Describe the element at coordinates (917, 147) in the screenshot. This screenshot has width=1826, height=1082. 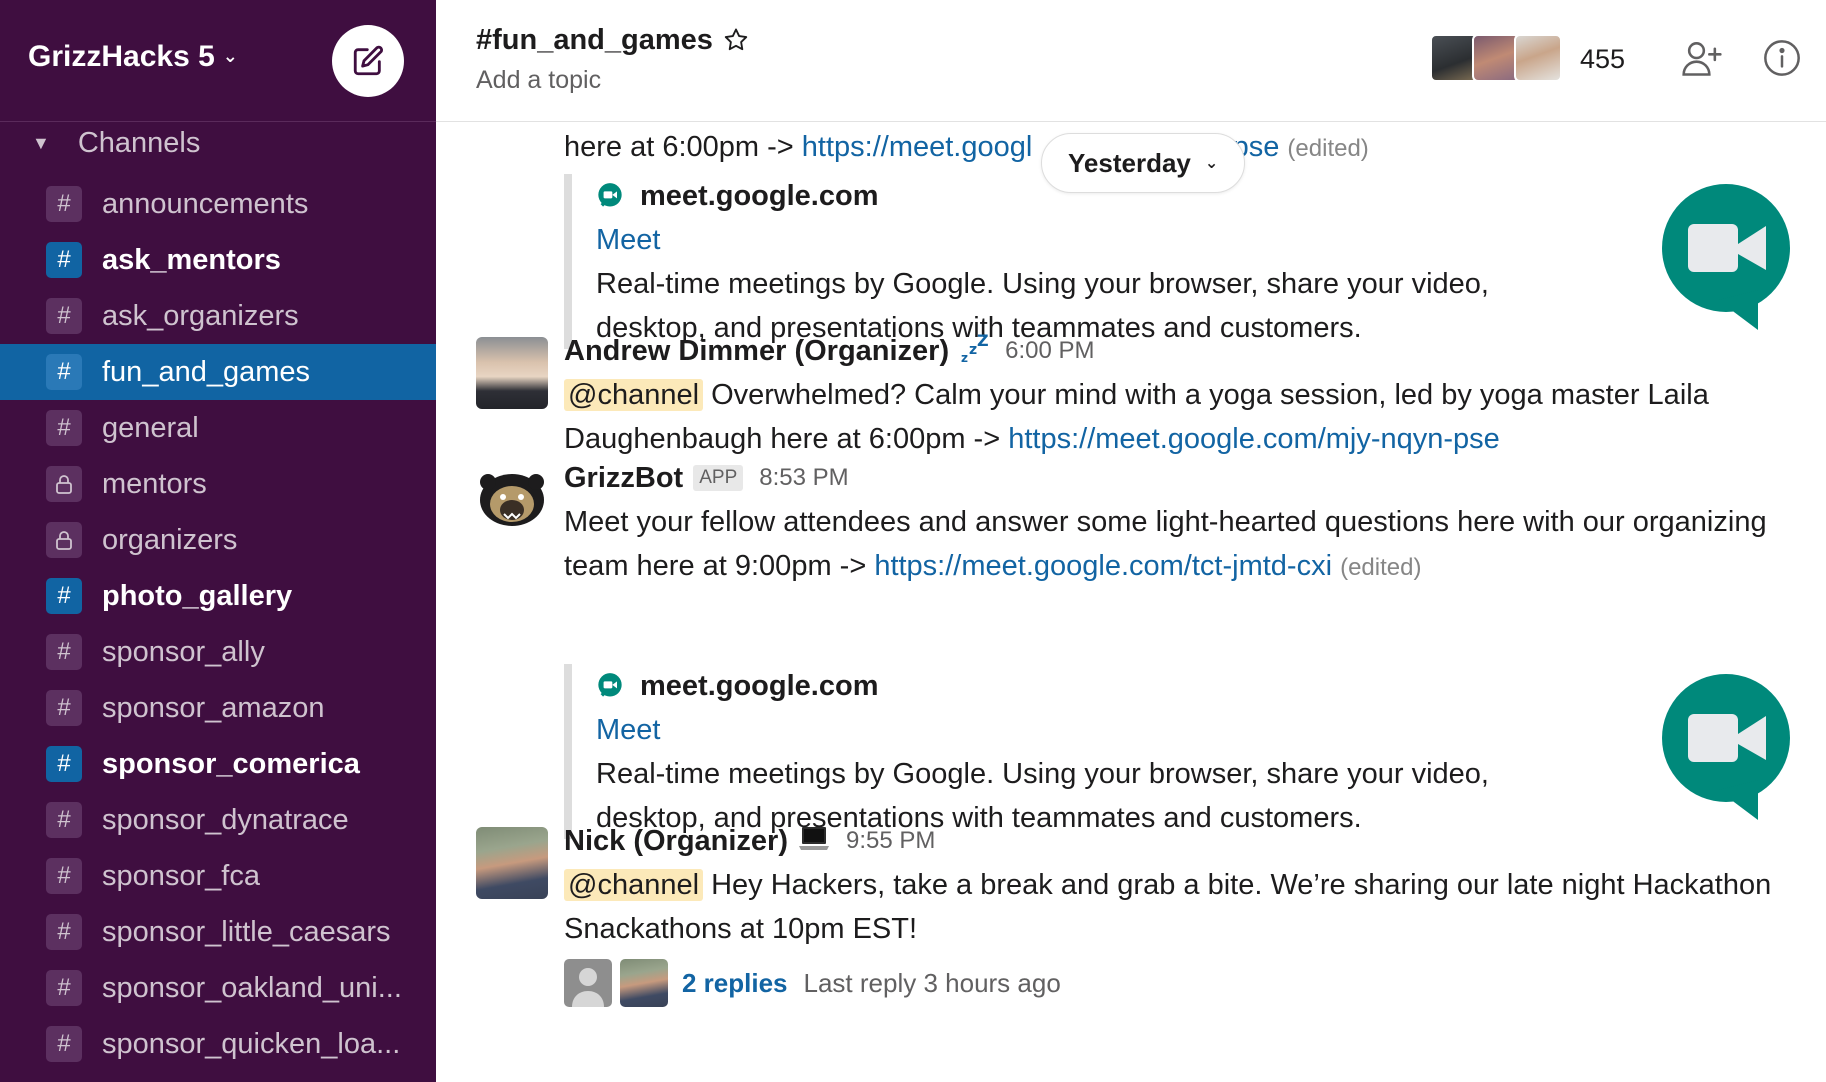
I see `message-link-head: https://meet.googl` at that location.